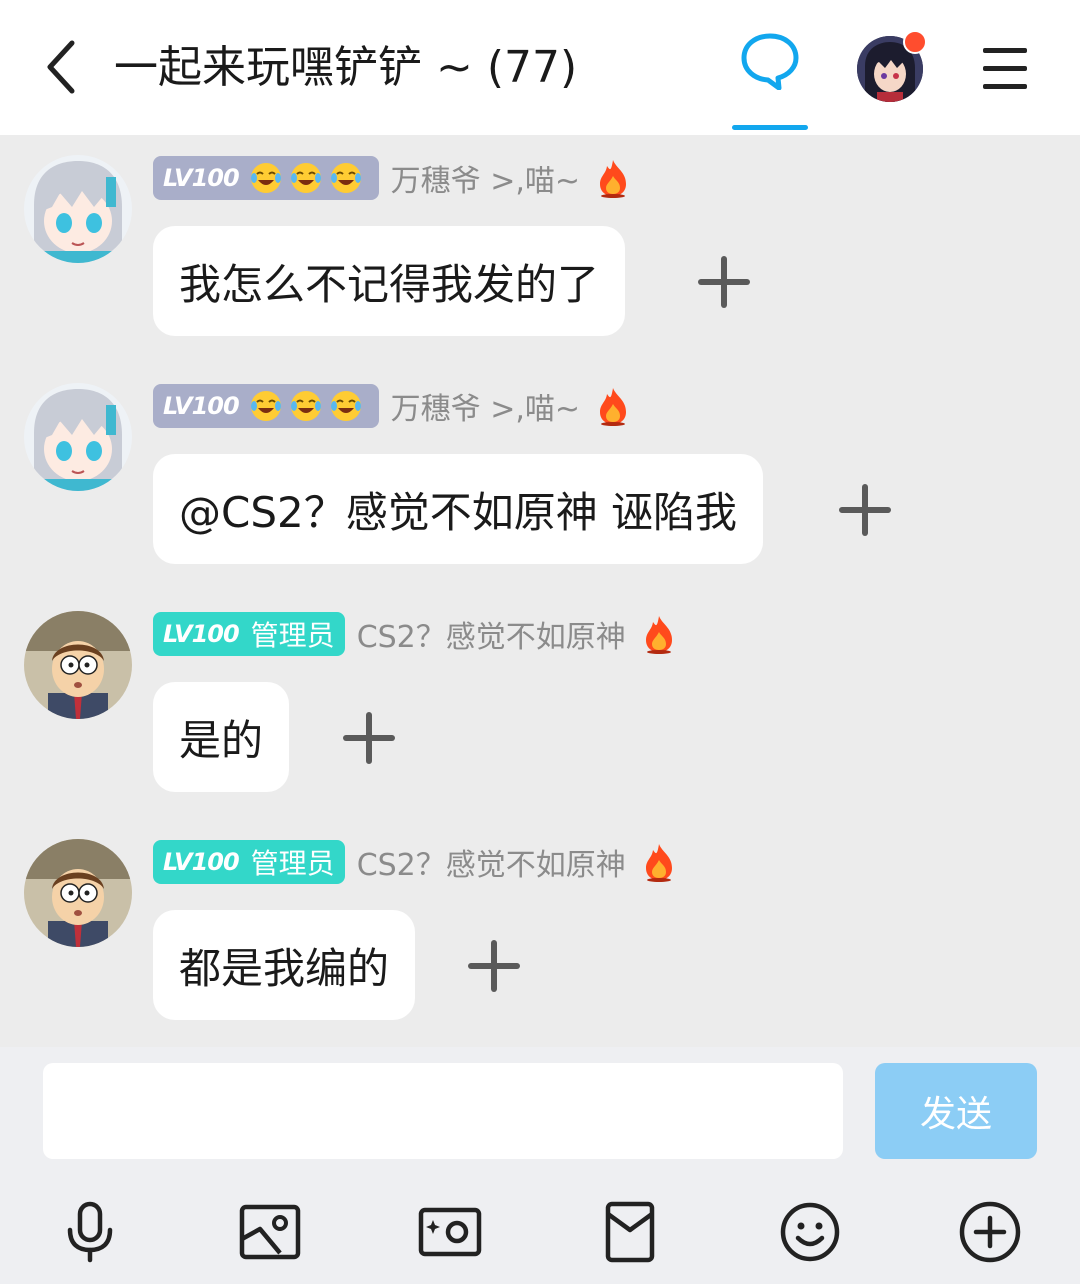  I want to click on more-button, so click(990, 1232).